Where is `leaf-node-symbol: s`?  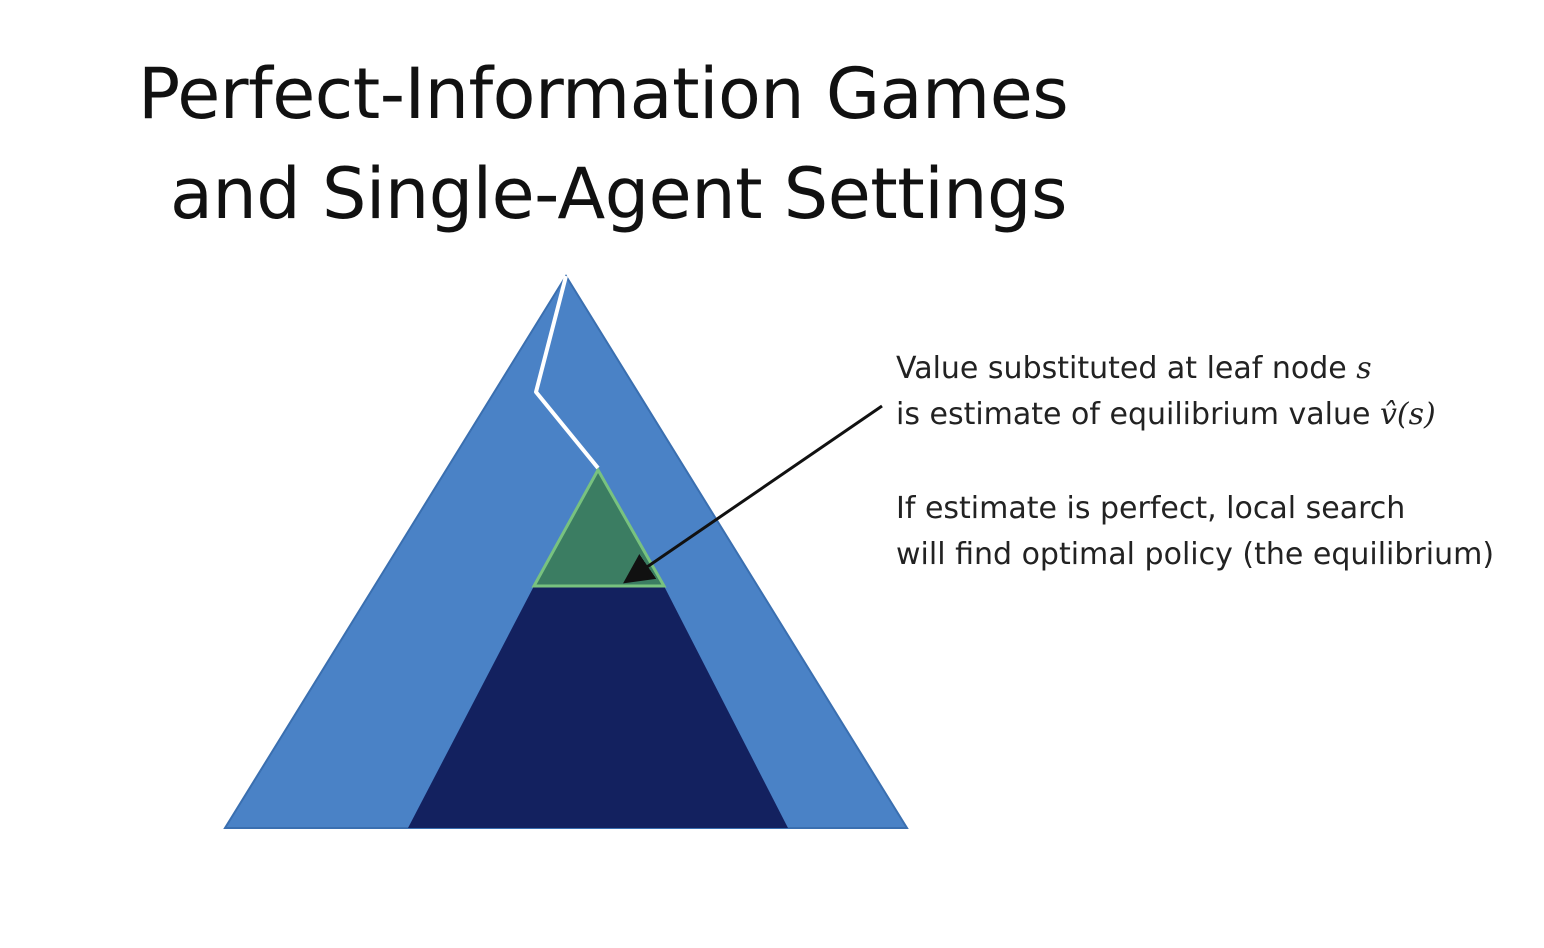 leaf-node-symbol: s is located at coordinates (1364, 368).